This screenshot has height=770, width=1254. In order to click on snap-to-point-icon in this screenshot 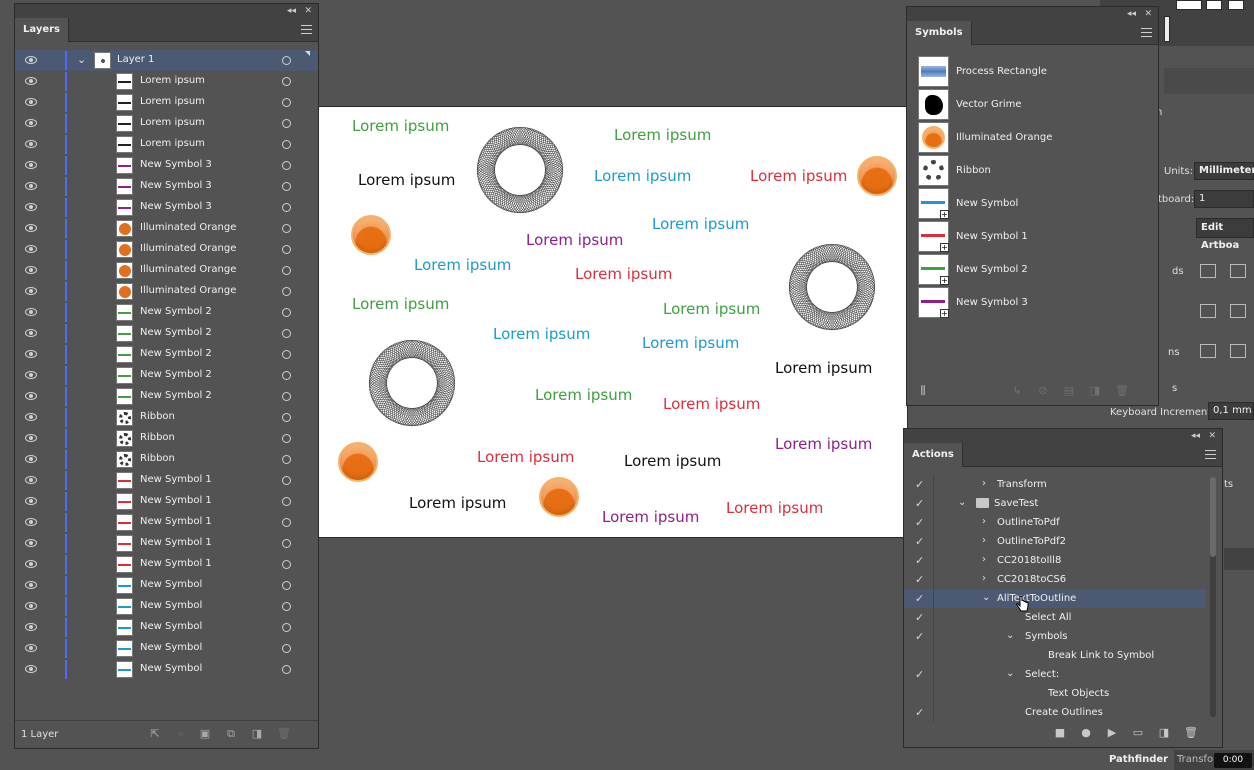, I will do `click(1208, 351)`.